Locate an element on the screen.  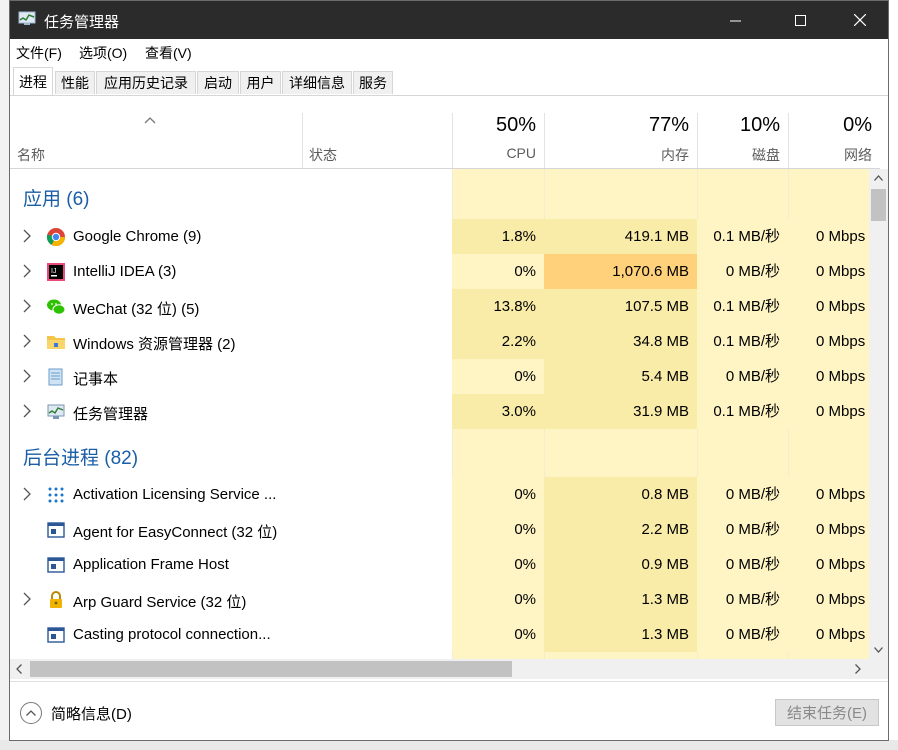
minimize-icon is located at coordinates (735, 20).